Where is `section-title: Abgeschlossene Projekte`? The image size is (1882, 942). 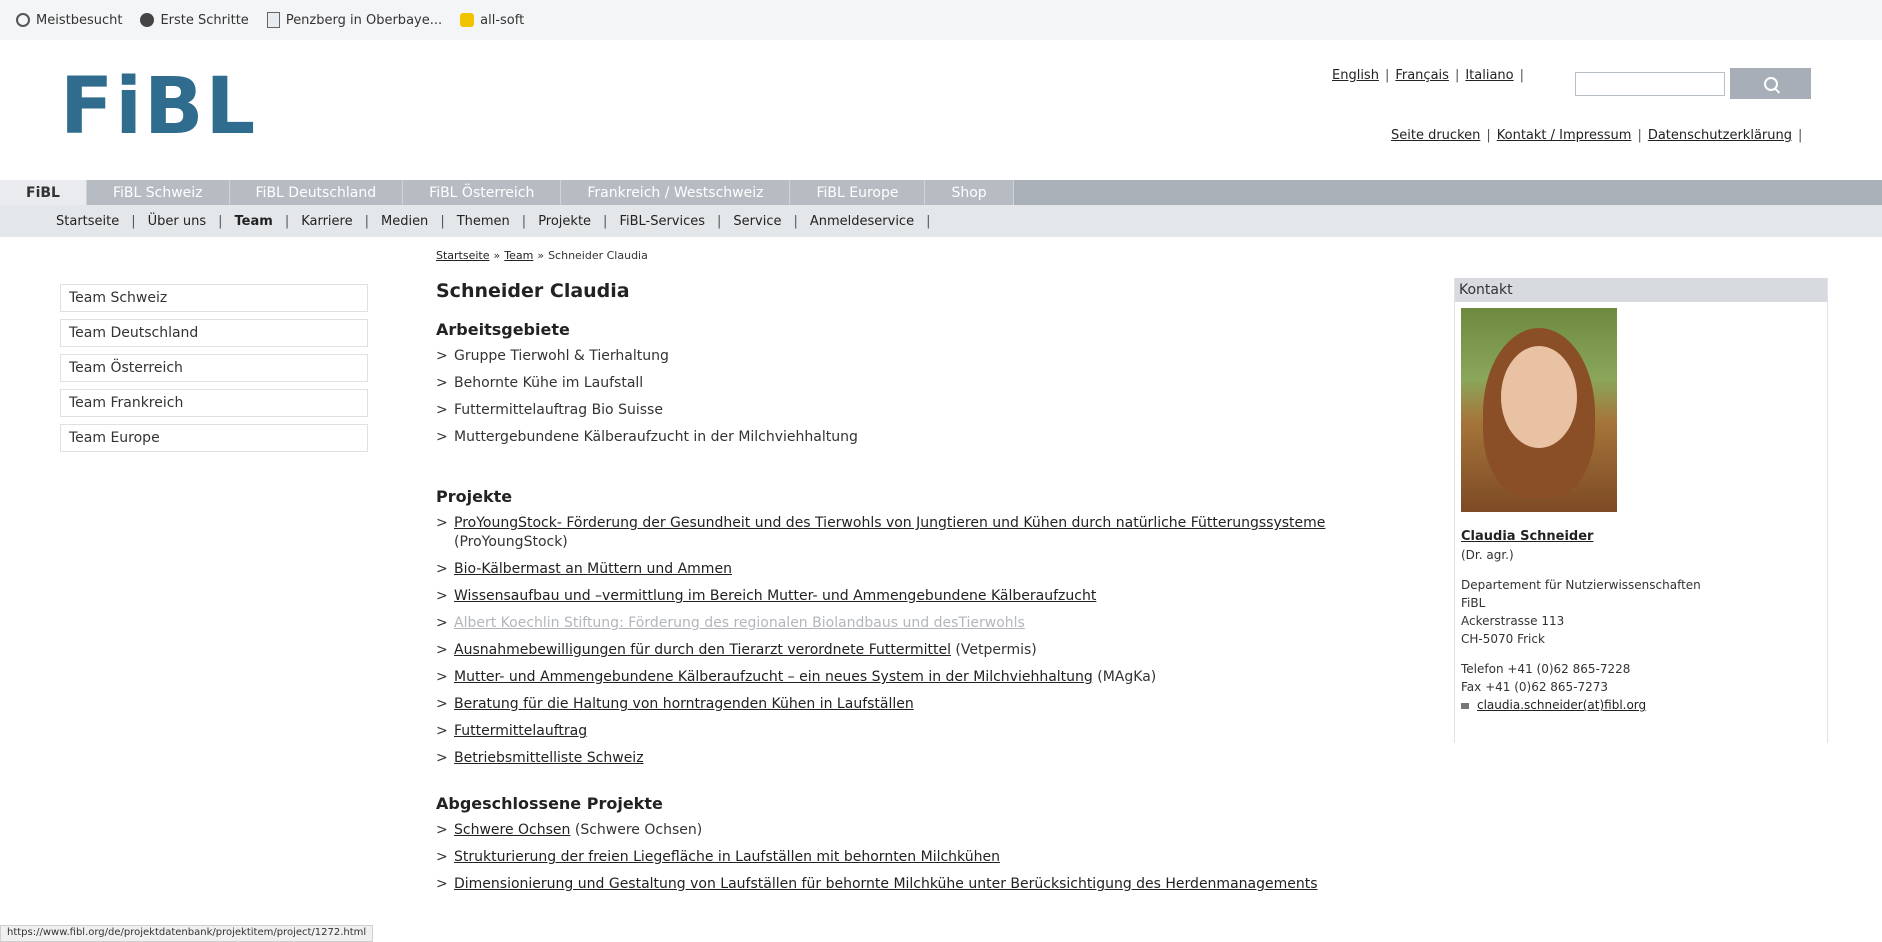 section-title: Abgeschlossene Projekte is located at coordinates (549, 803).